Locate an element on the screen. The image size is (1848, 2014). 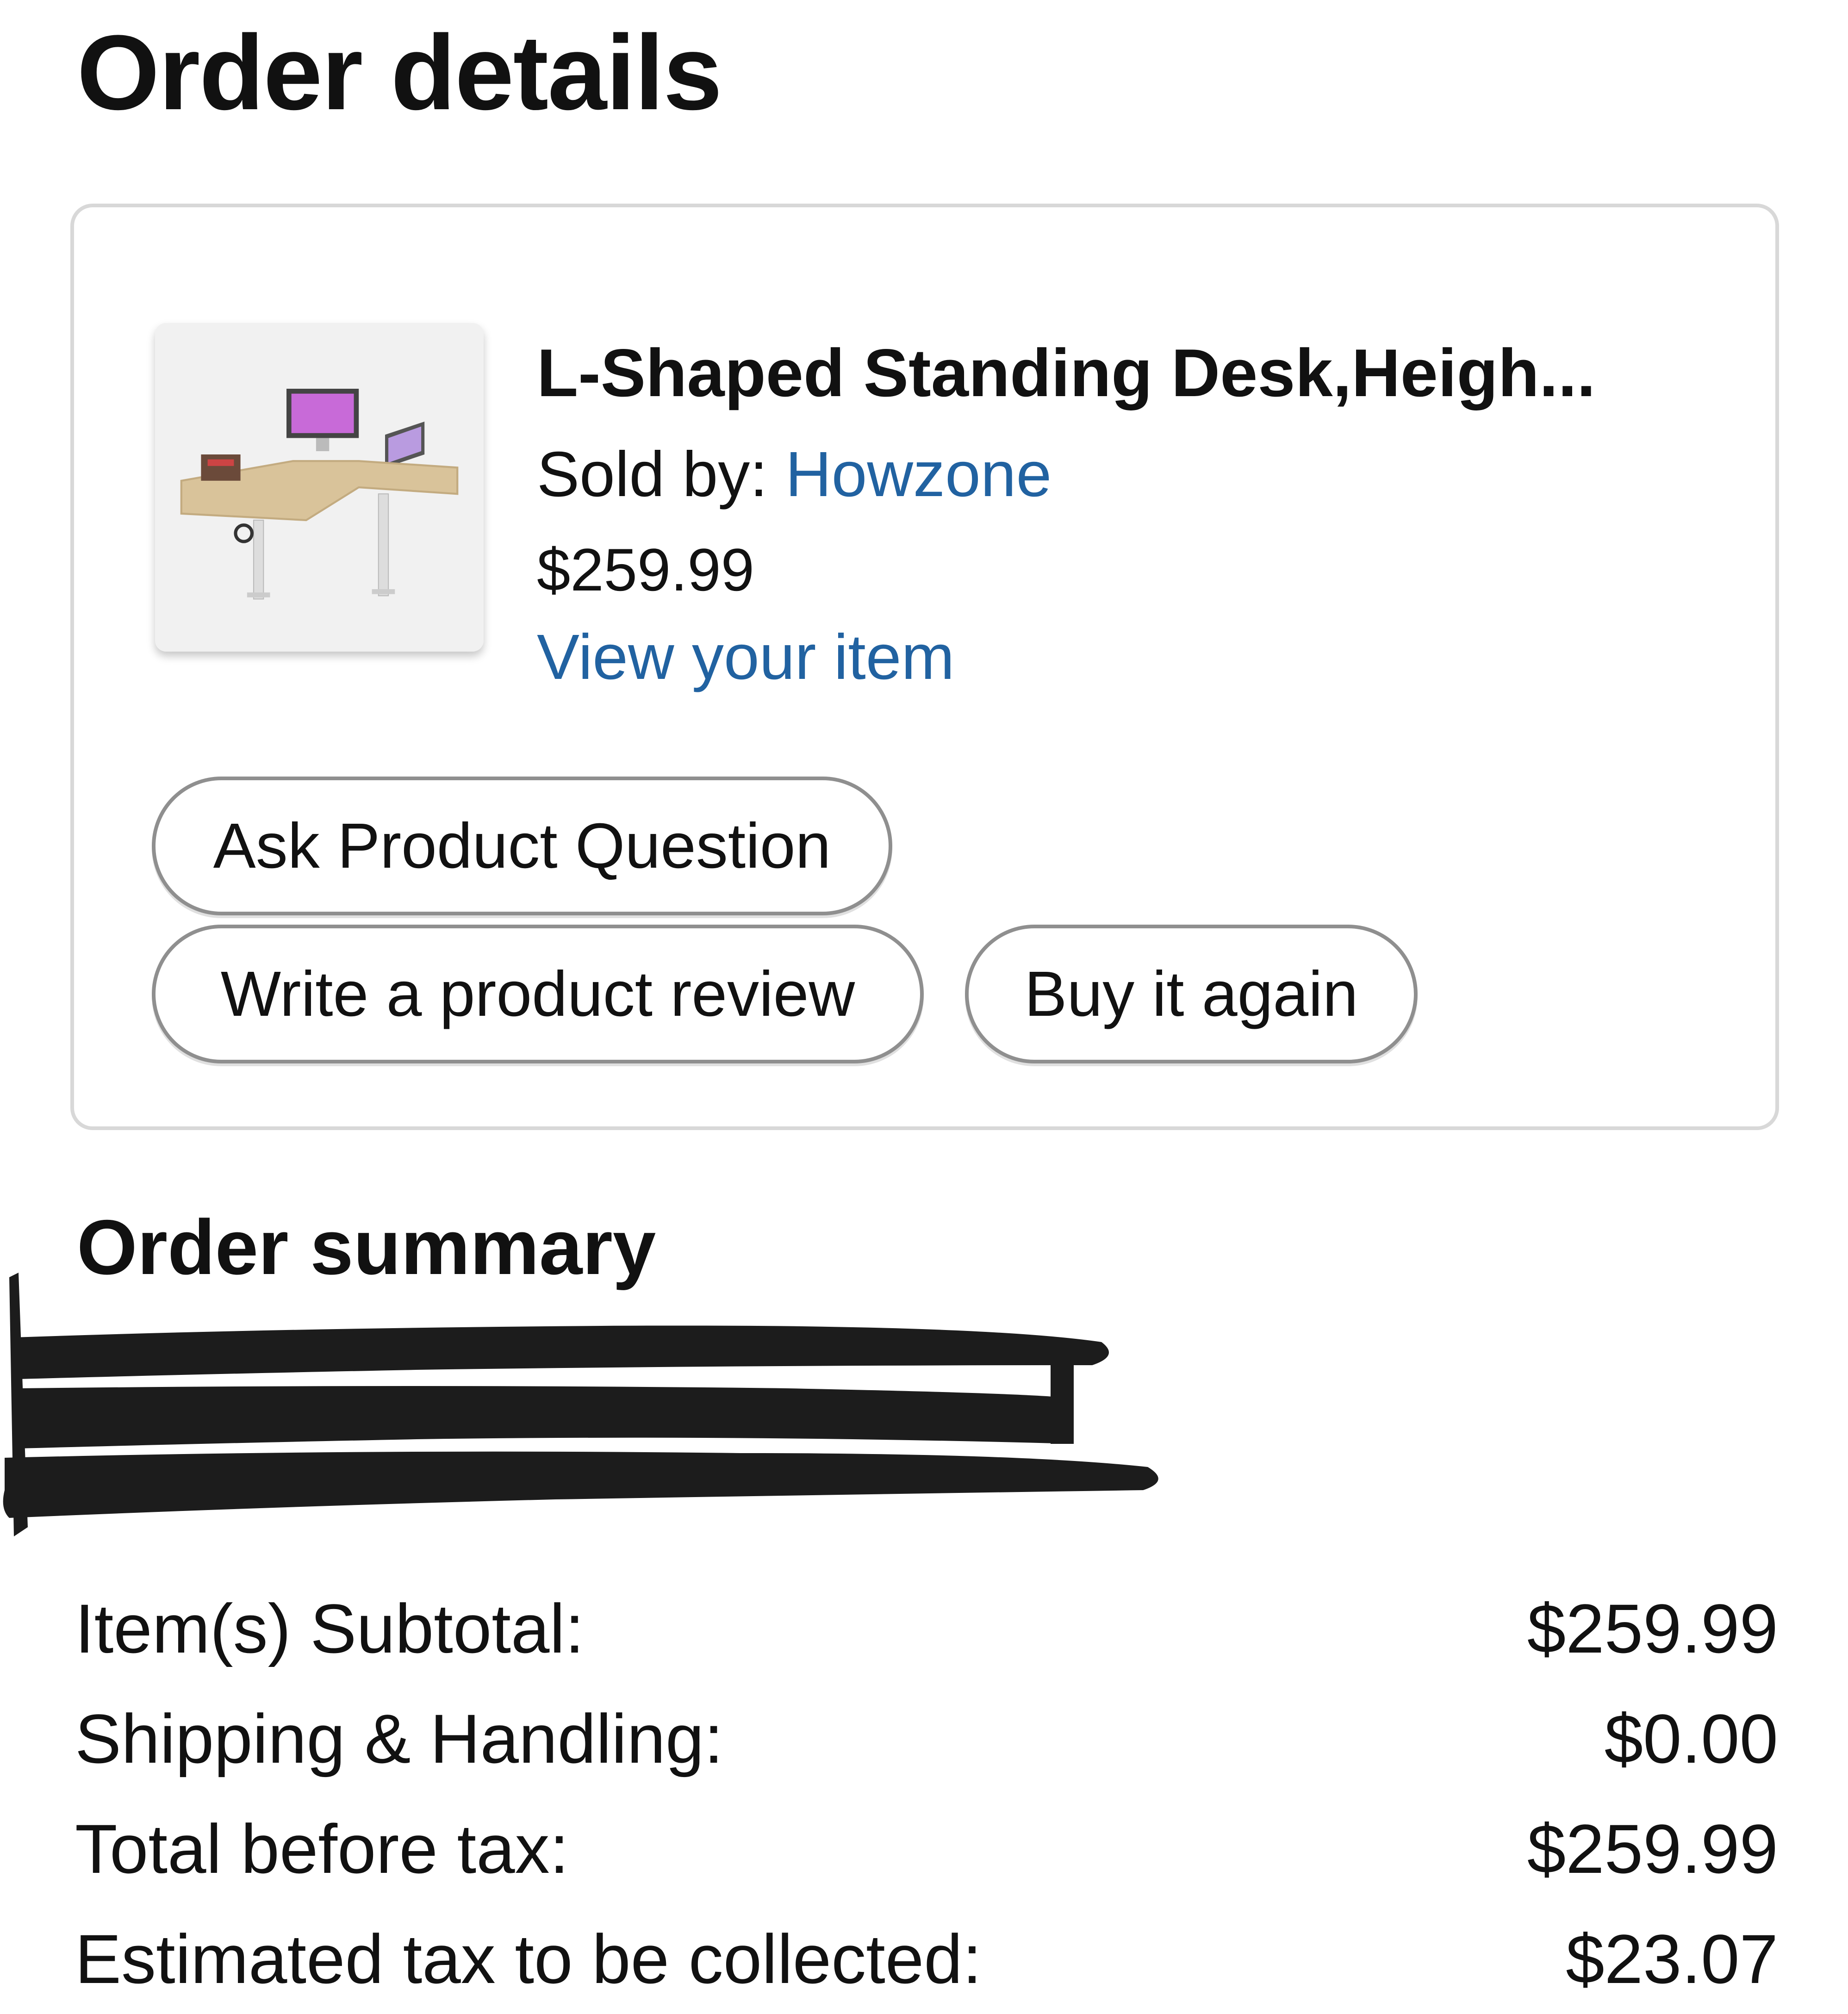
sold-by-label: Sold by: is located at coordinates (661, 474).